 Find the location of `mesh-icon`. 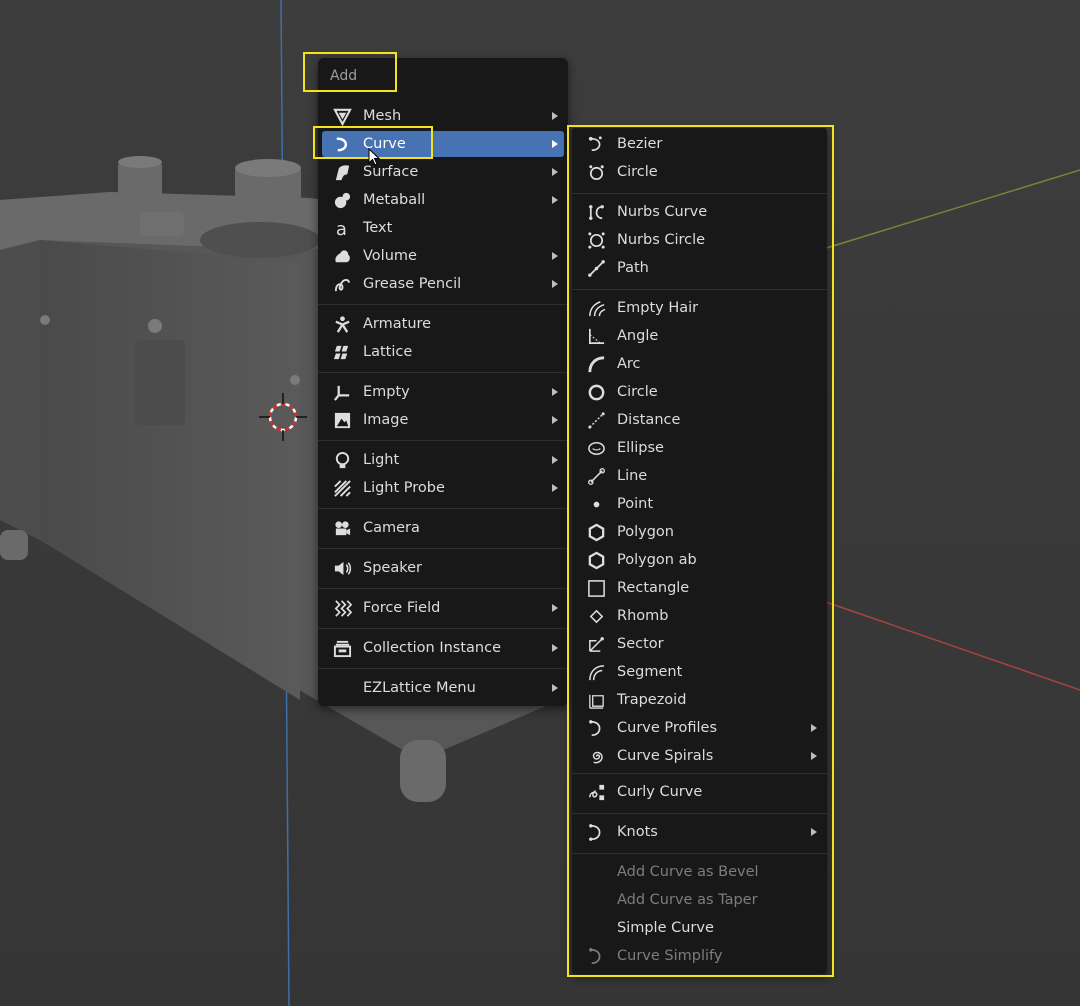

mesh-icon is located at coordinates (342, 116).